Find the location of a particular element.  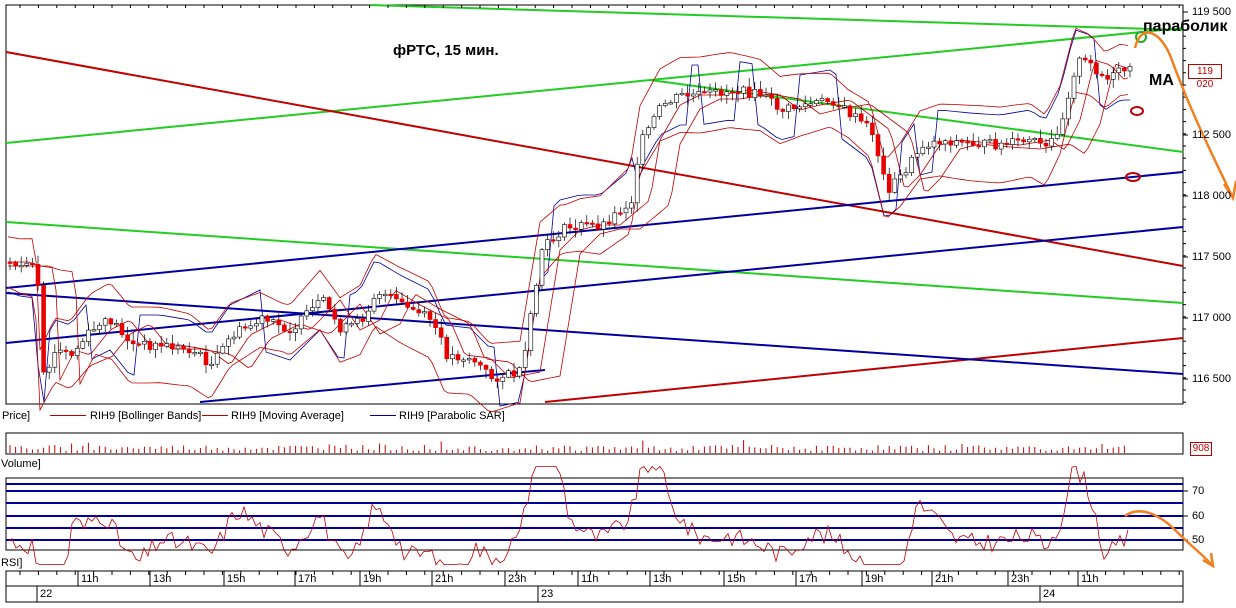

legend-swatch-sar is located at coordinates (383, 415).